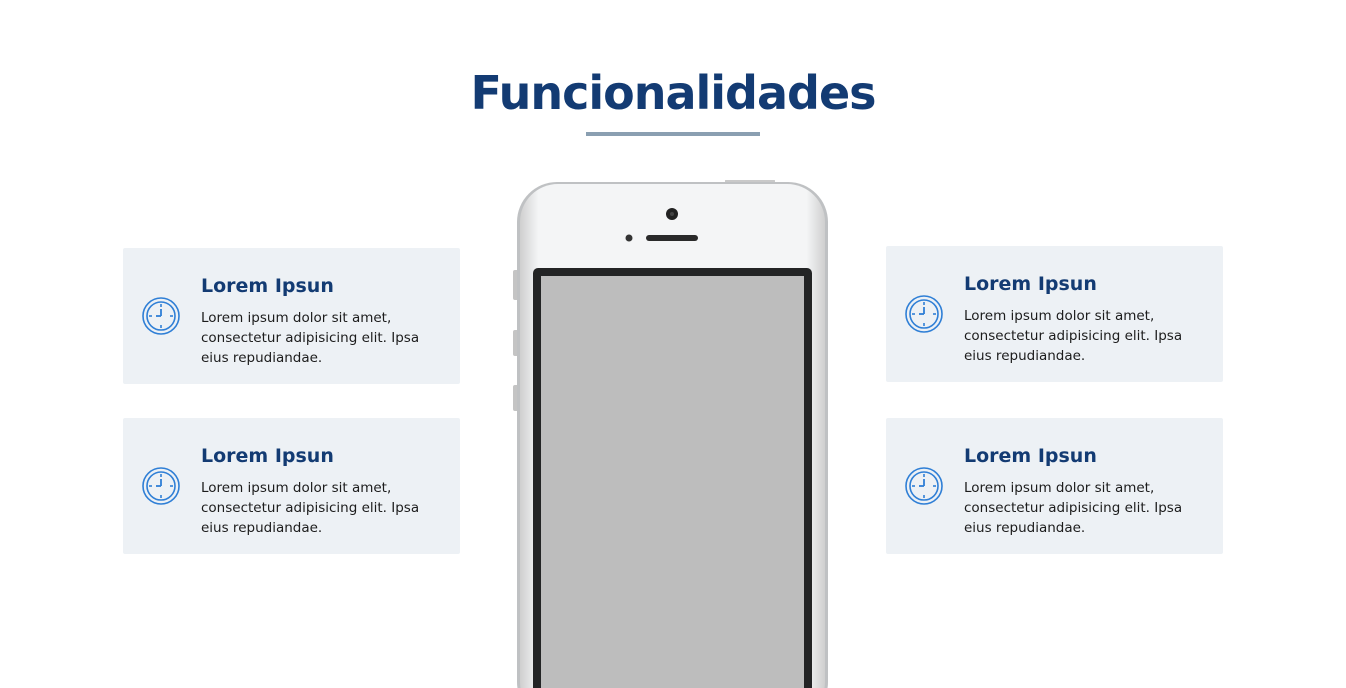 The width and height of the screenshot is (1346, 688). I want to click on section-title: Funcionalidades, so click(673, 93).